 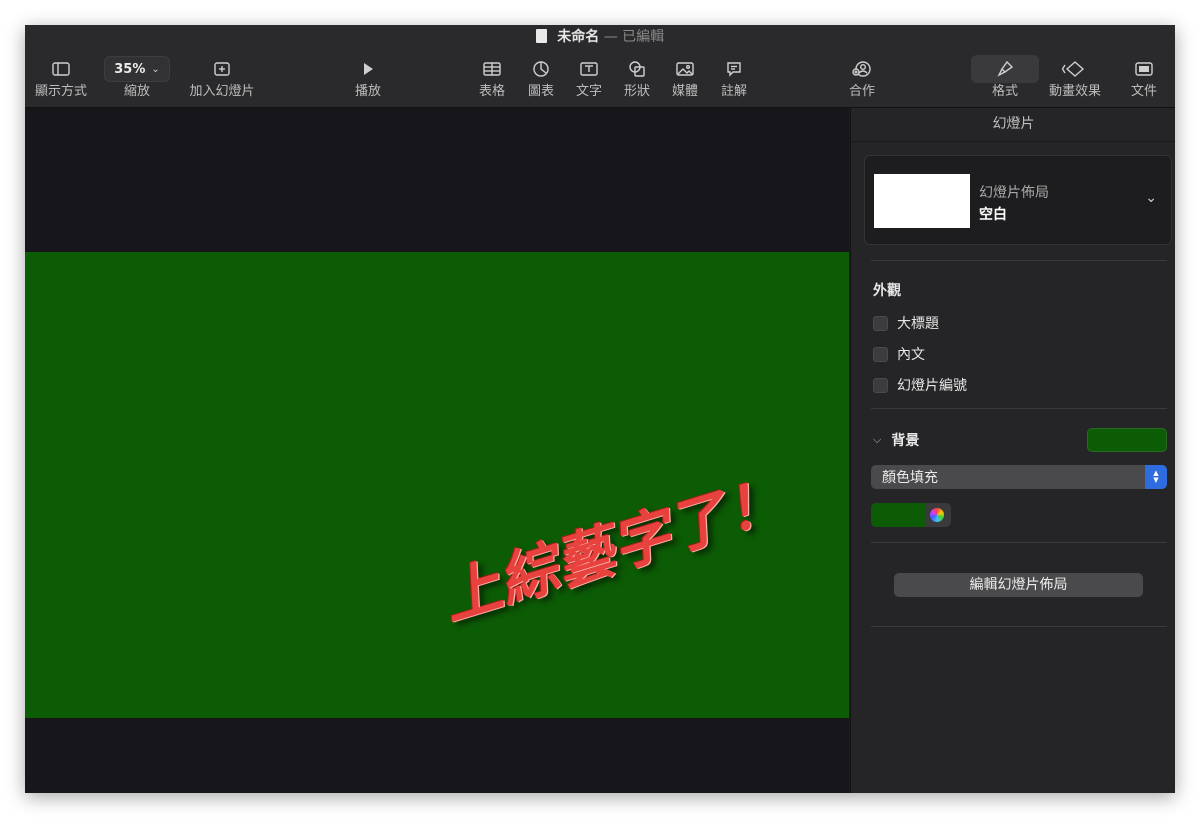 What do you see at coordinates (1018, 585) in the screenshot?
I see `edit-slide-layout-button: 編輯幻燈片佈局` at bounding box center [1018, 585].